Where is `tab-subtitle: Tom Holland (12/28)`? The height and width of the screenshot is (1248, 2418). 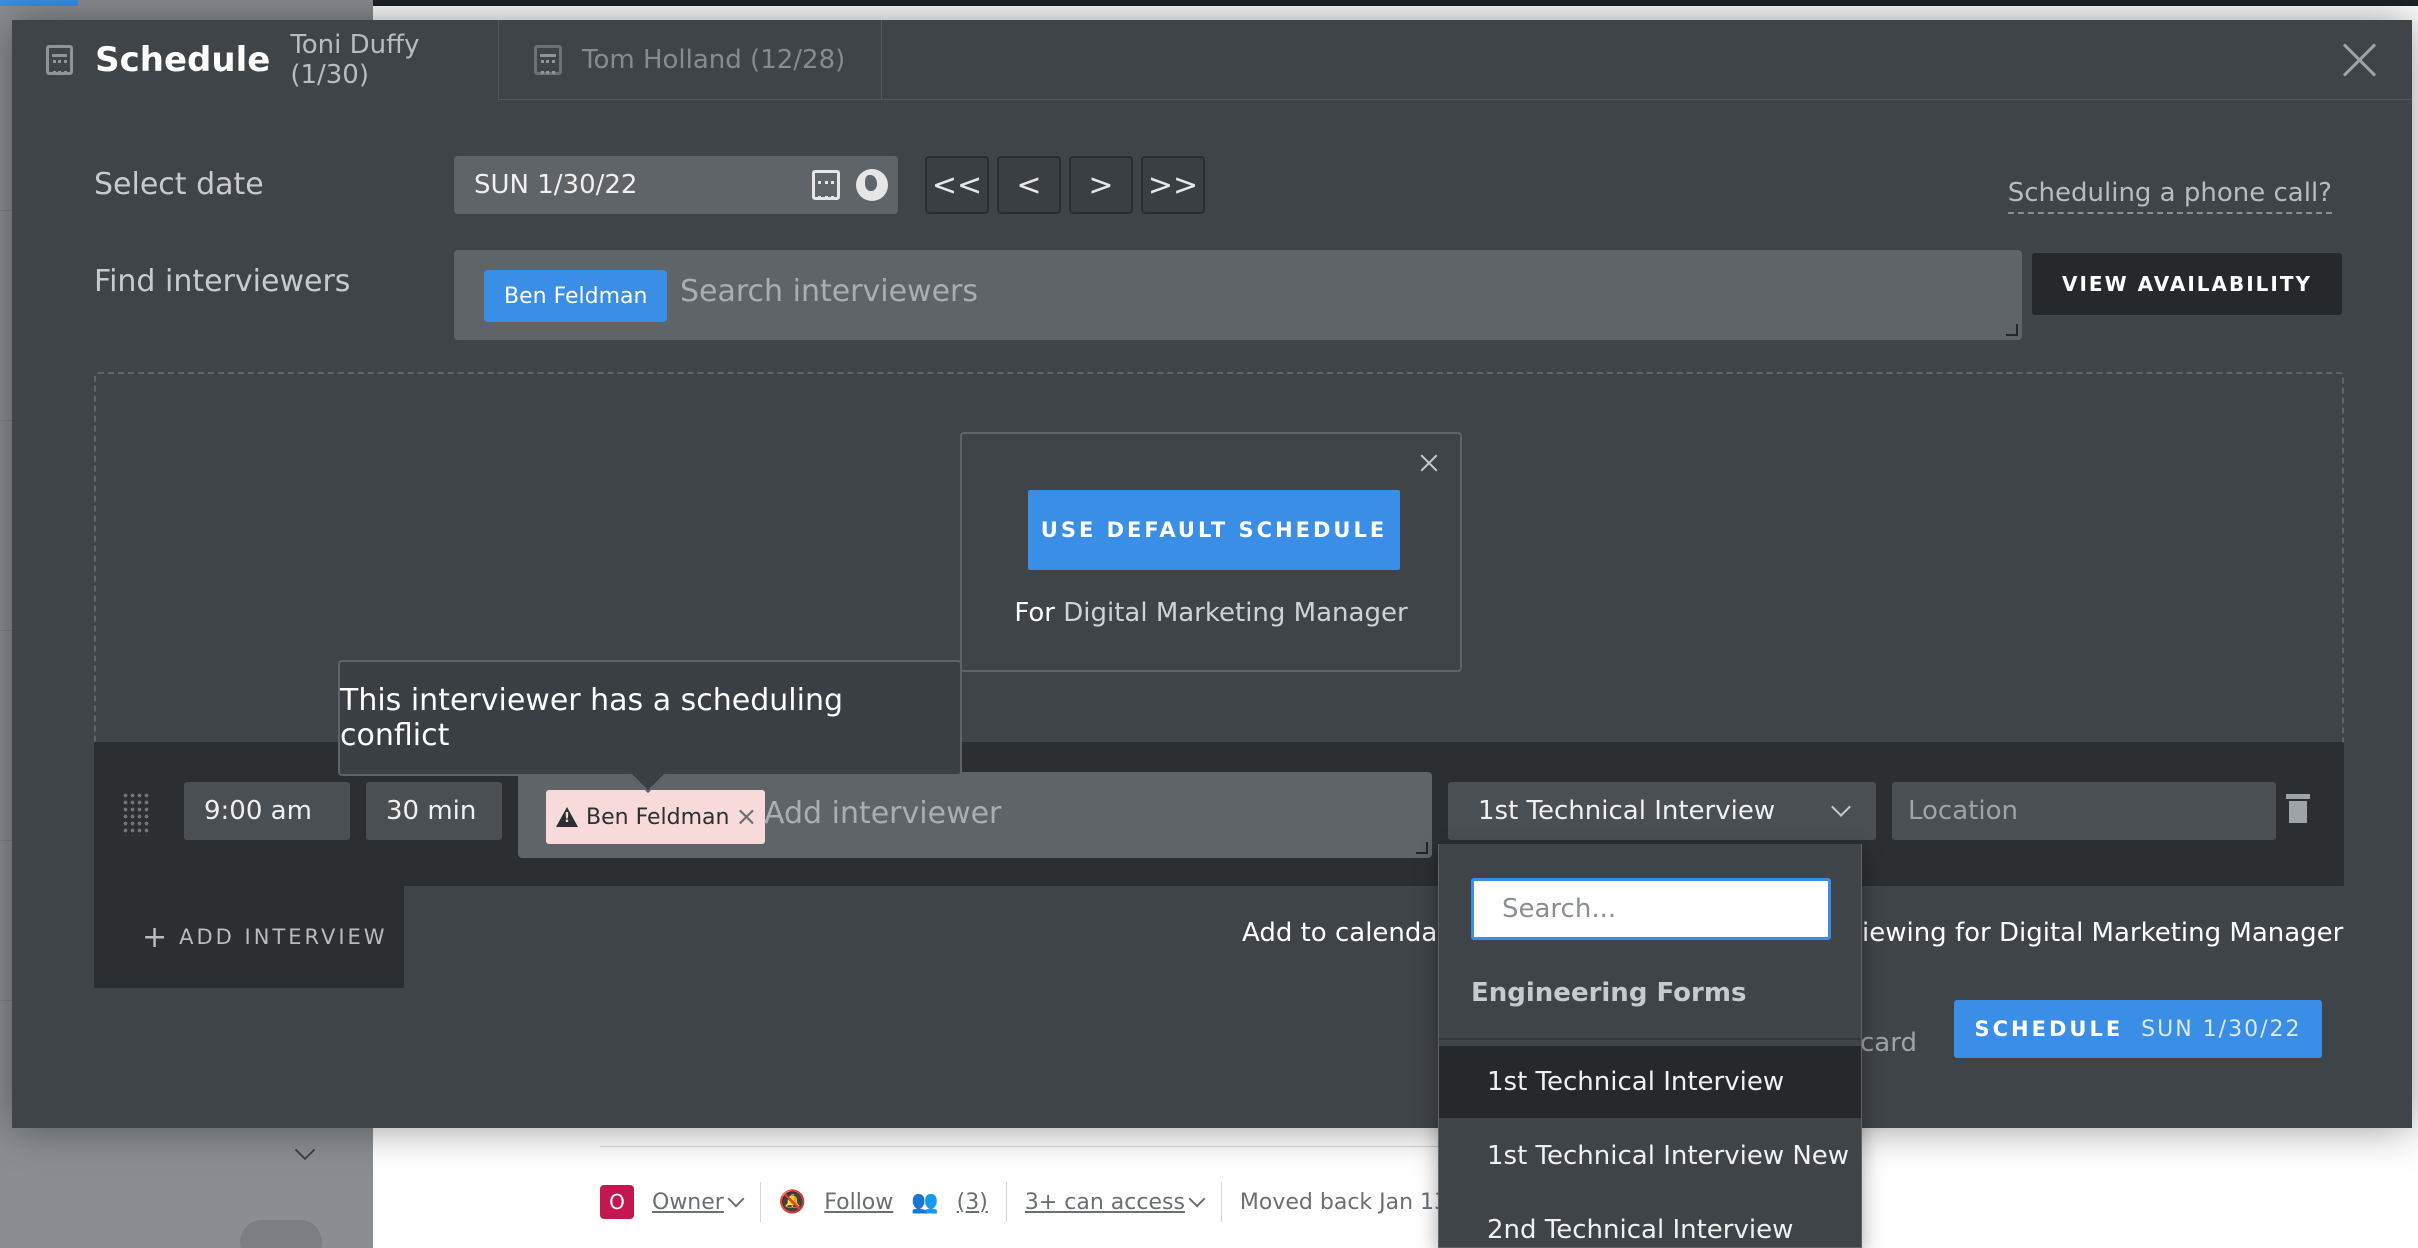 tab-subtitle: Tom Holland (12/28) is located at coordinates (714, 60).